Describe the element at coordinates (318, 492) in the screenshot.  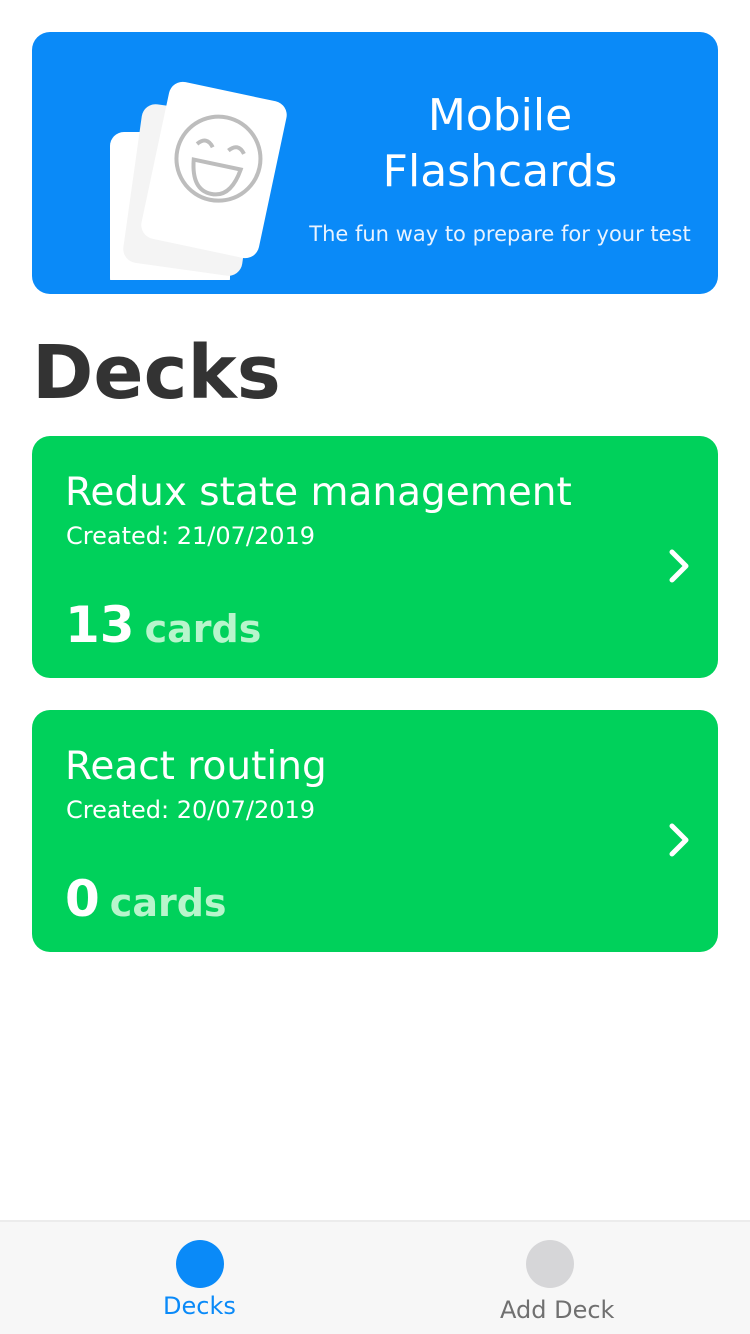
I see `deck-title: Redux state management` at that location.